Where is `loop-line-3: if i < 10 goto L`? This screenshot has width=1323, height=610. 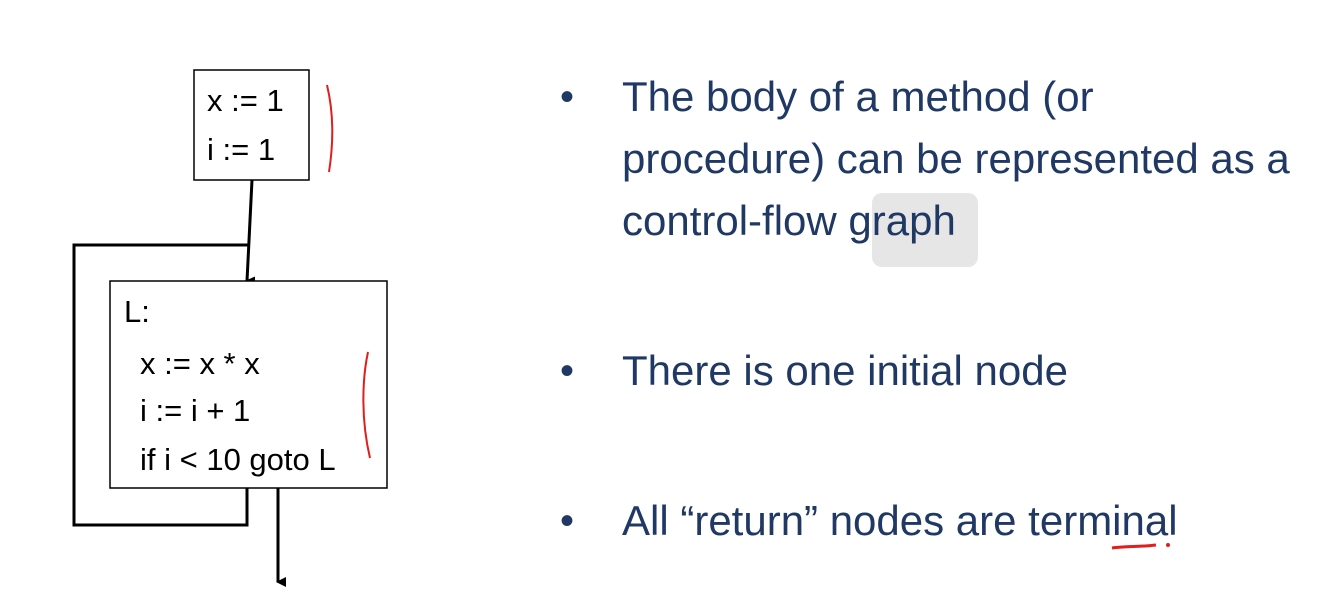
loop-line-3: if i < 10 goto L is located at coordinates (238, 459).